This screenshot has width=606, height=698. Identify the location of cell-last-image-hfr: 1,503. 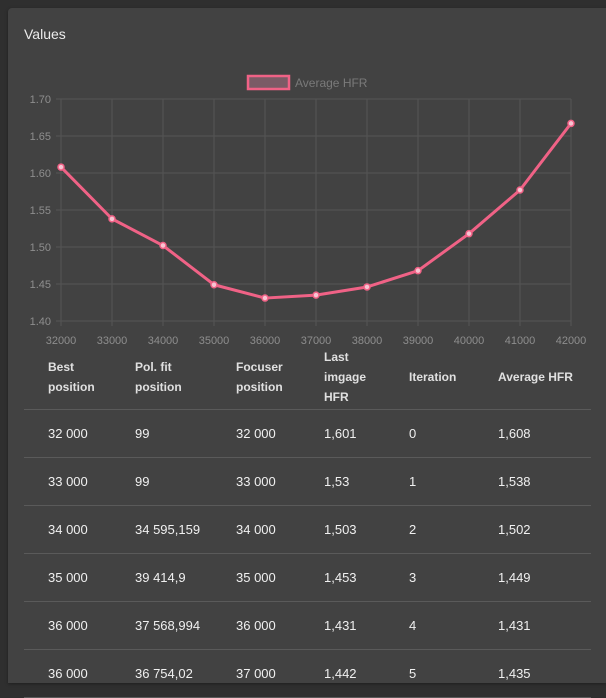
(342, 529).